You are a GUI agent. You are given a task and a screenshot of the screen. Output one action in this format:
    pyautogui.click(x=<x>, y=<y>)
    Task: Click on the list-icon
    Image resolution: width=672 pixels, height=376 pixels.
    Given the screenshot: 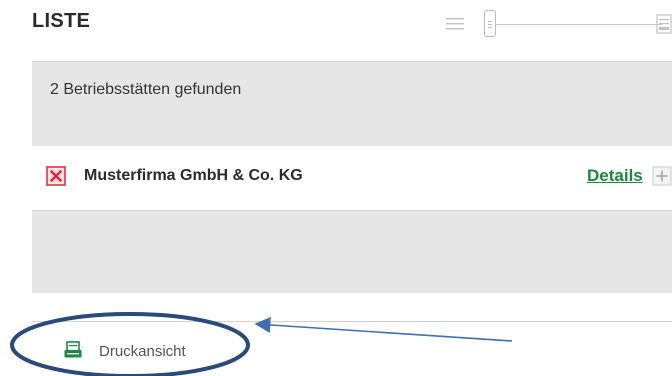 What is the action you would take?
    pyautogui.click(x=455, y=24)
    